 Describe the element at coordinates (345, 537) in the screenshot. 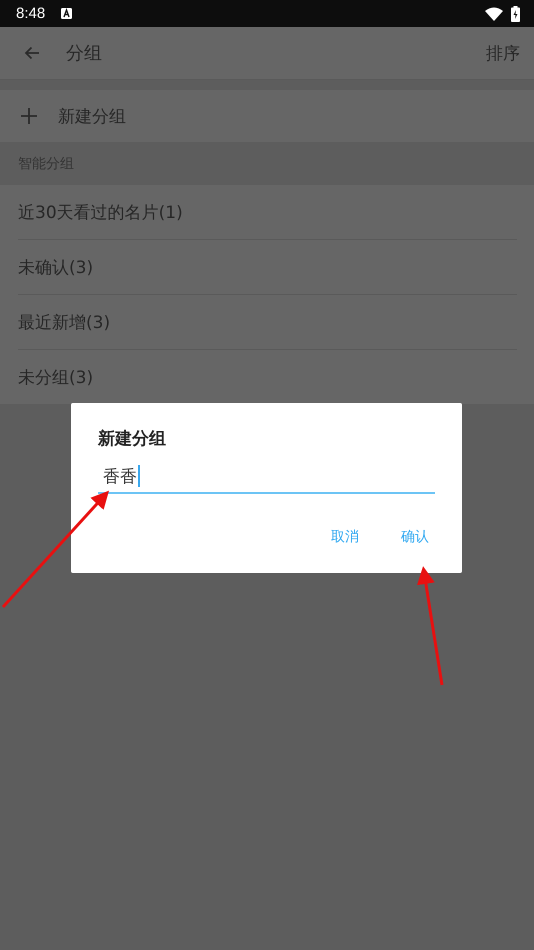

I see `dialog-button: 取消` at that location.